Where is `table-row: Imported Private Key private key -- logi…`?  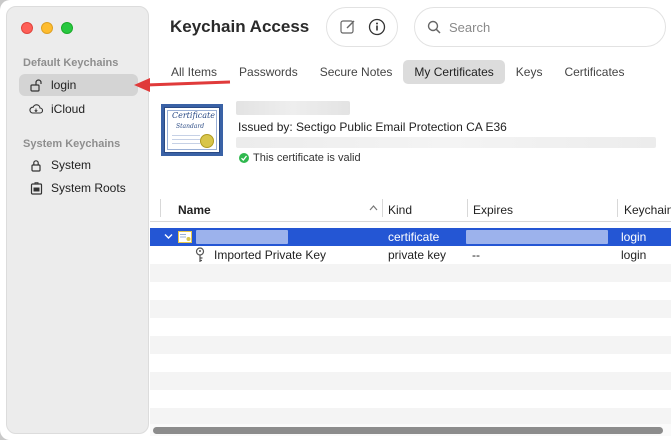
table-row: Imported Private Key private key -- logi… is located at coordinates (410, 255).